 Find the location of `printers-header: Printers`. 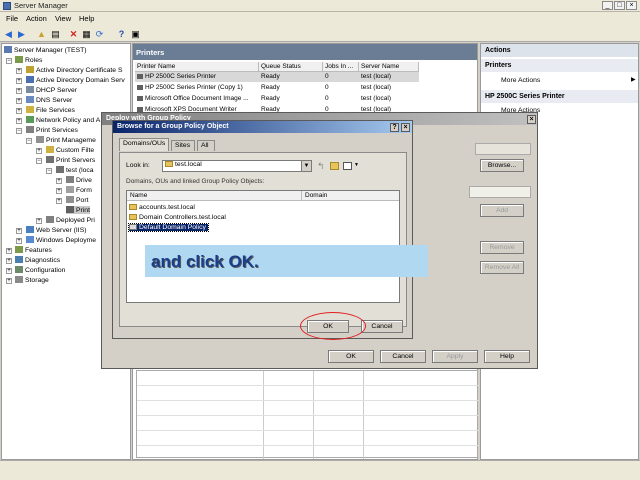

printers-header: Printers is located at coordinates (305, 52).